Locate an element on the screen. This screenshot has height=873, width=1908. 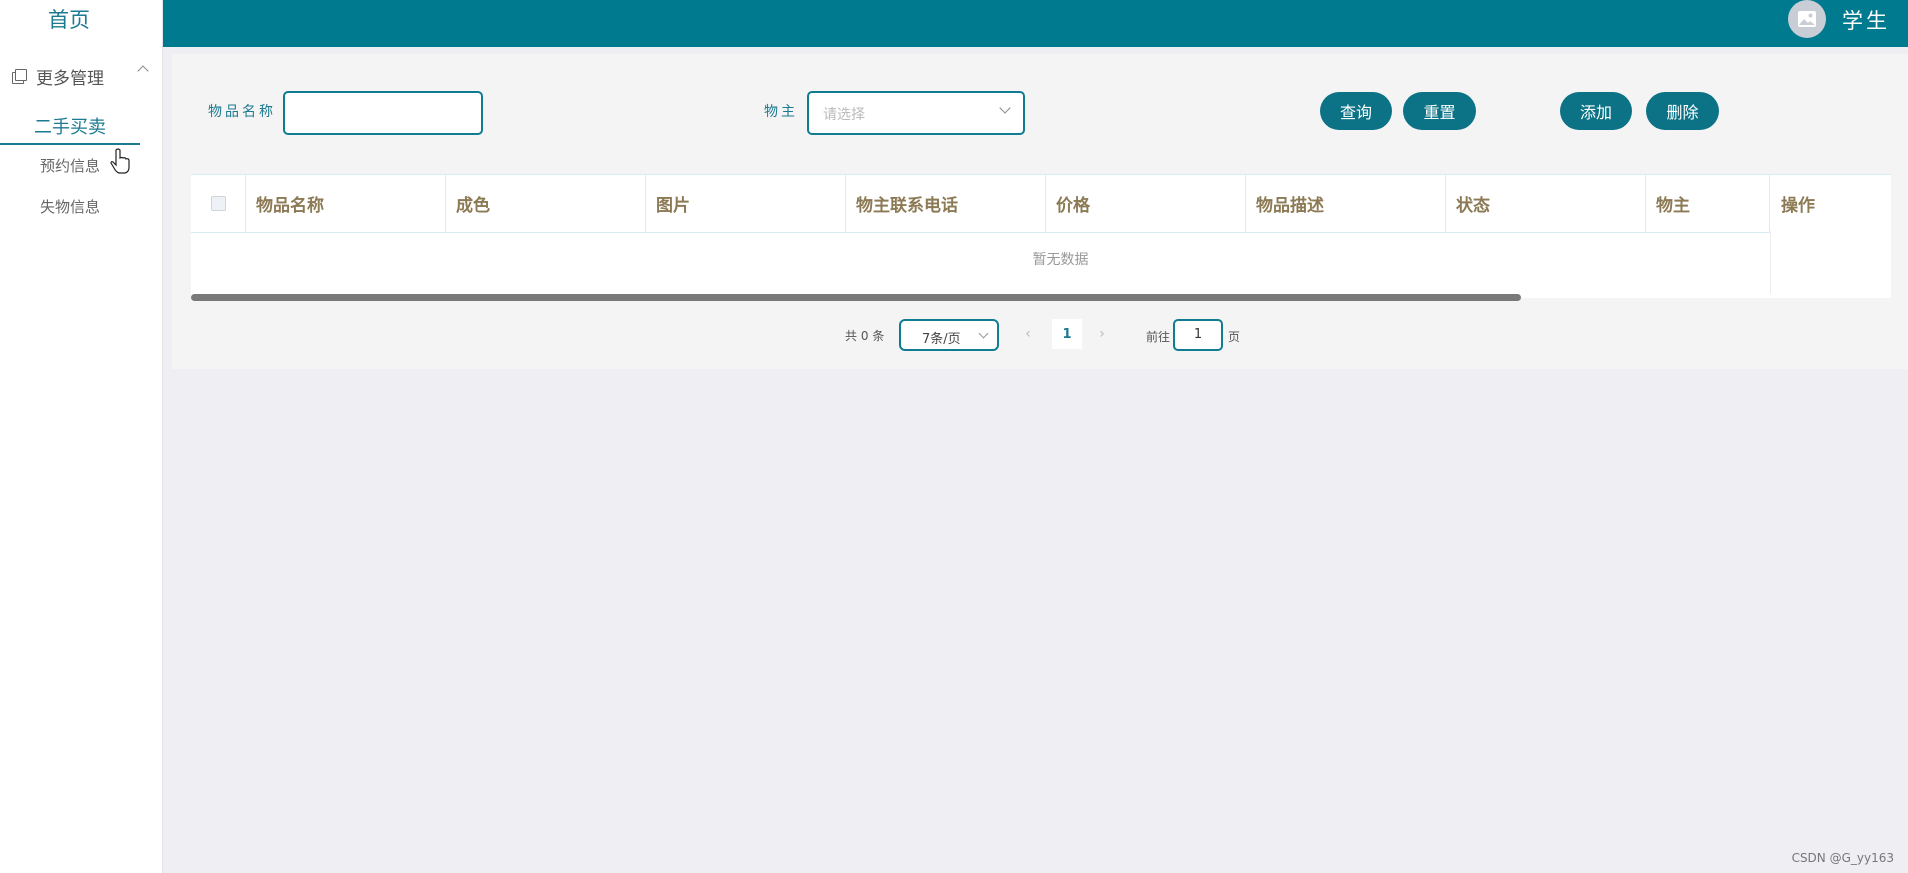
column-header-condition: 成色 is located at coordinates (546, 203).